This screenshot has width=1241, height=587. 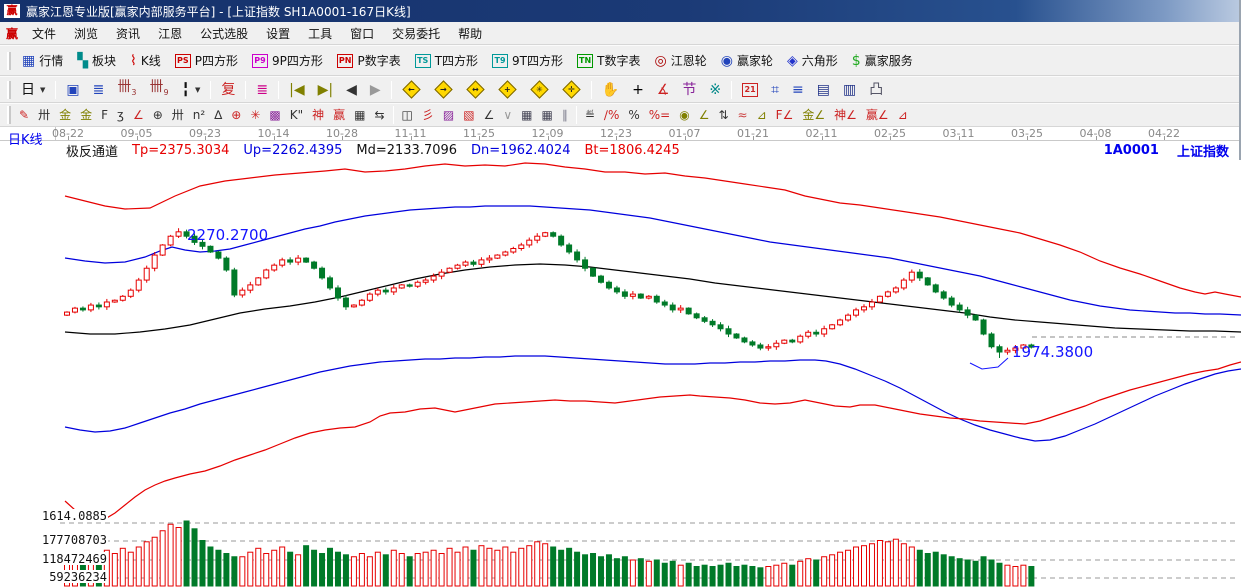 What do you see at coordinates (507, 115) in the screenshot?
I see `v-wave-icon: ∨` at bounding box center [507, 115].